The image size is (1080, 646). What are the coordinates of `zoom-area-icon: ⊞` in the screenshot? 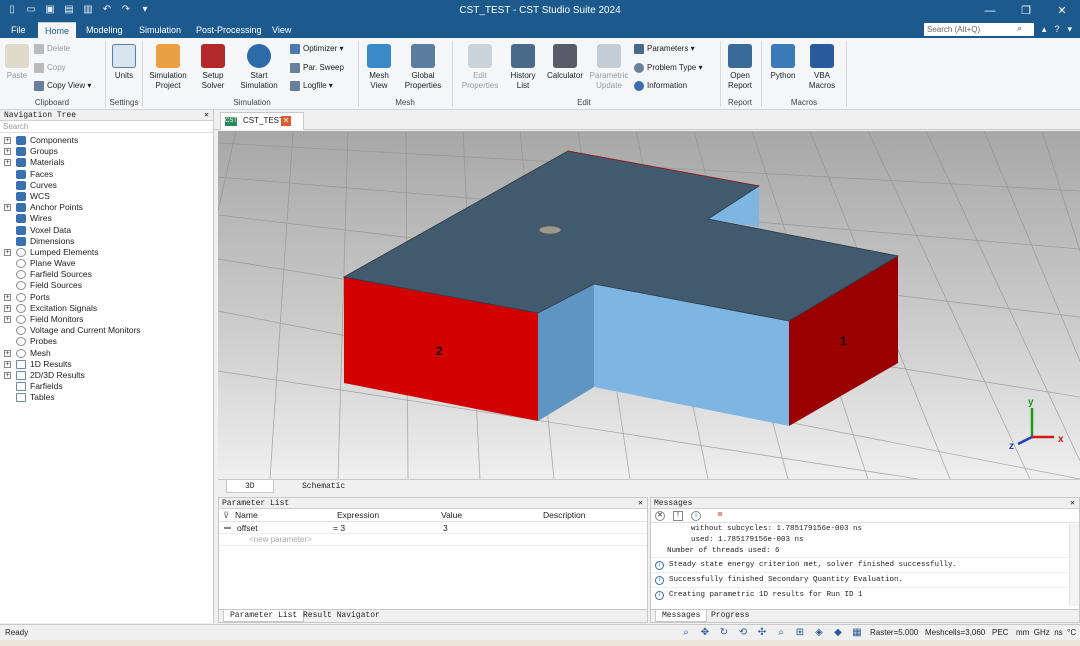 It's located at (800, 632).